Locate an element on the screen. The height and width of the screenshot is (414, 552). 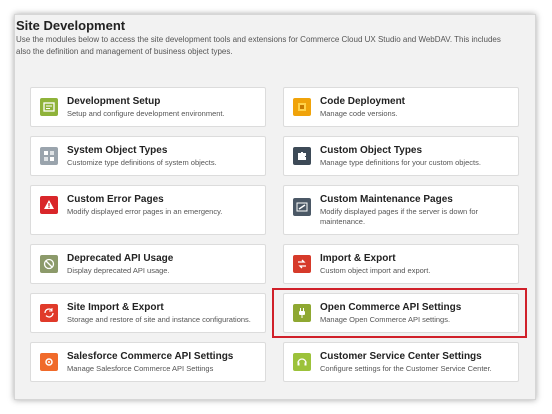
tile-title: Code Deployment is located at coordinates (363, 101).